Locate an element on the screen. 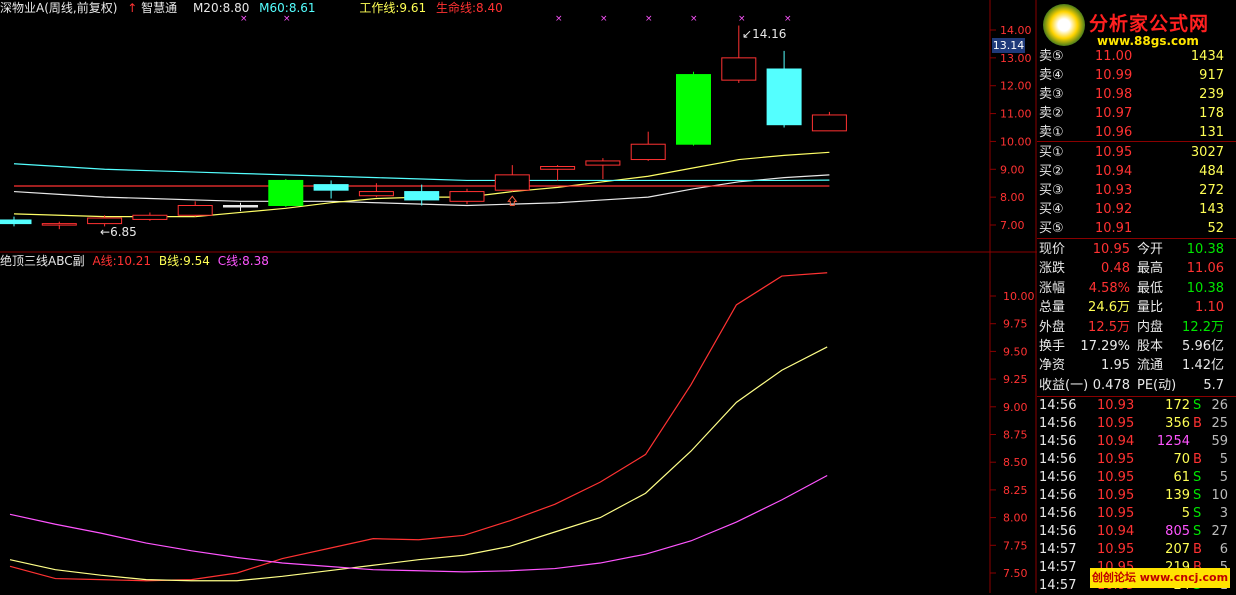  tick-count: 59 is located at coordinates (1219, 441).